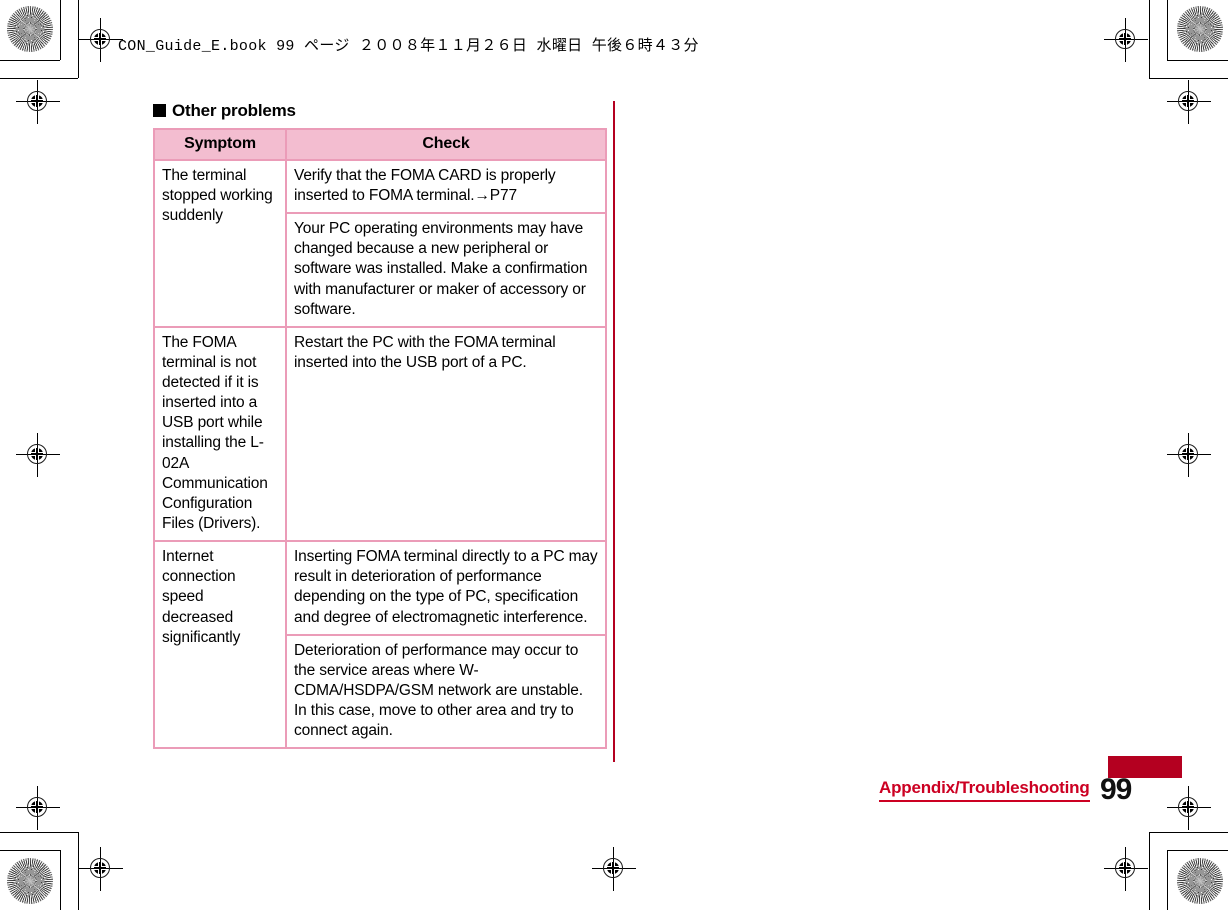  I want to click on crop-line-right-inner, so click(1149, 39).